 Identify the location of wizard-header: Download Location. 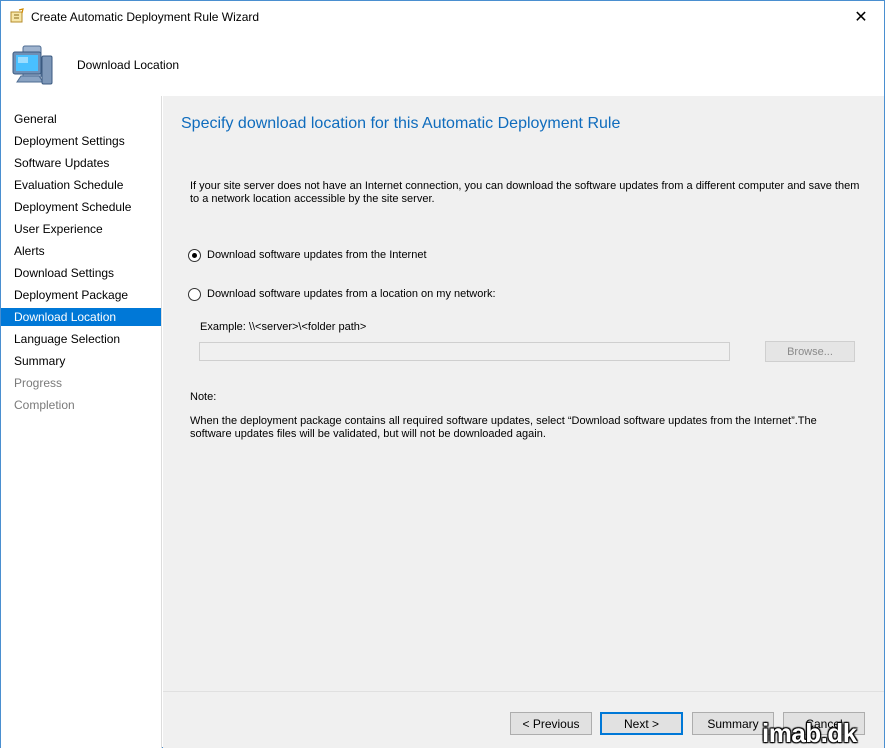
(442, 64).